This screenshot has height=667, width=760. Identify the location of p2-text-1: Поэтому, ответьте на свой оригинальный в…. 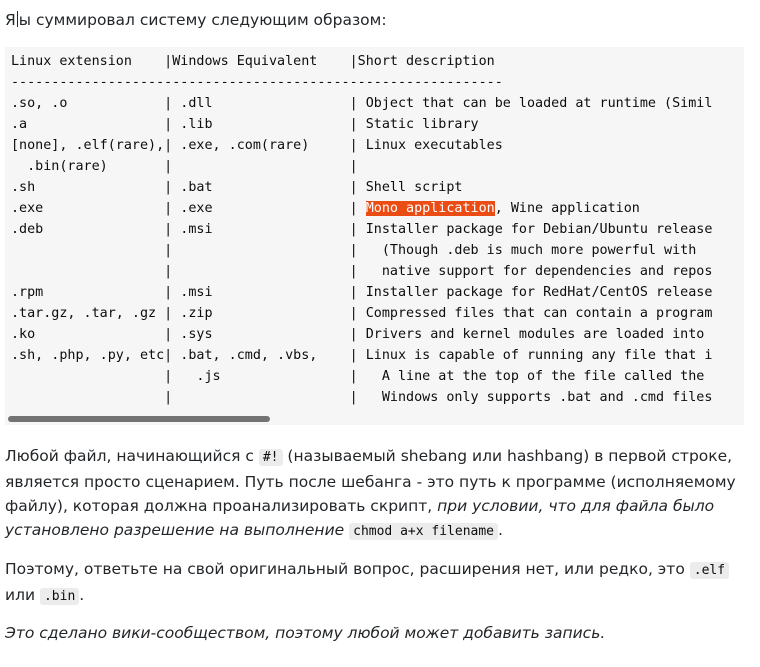
(347, 569).